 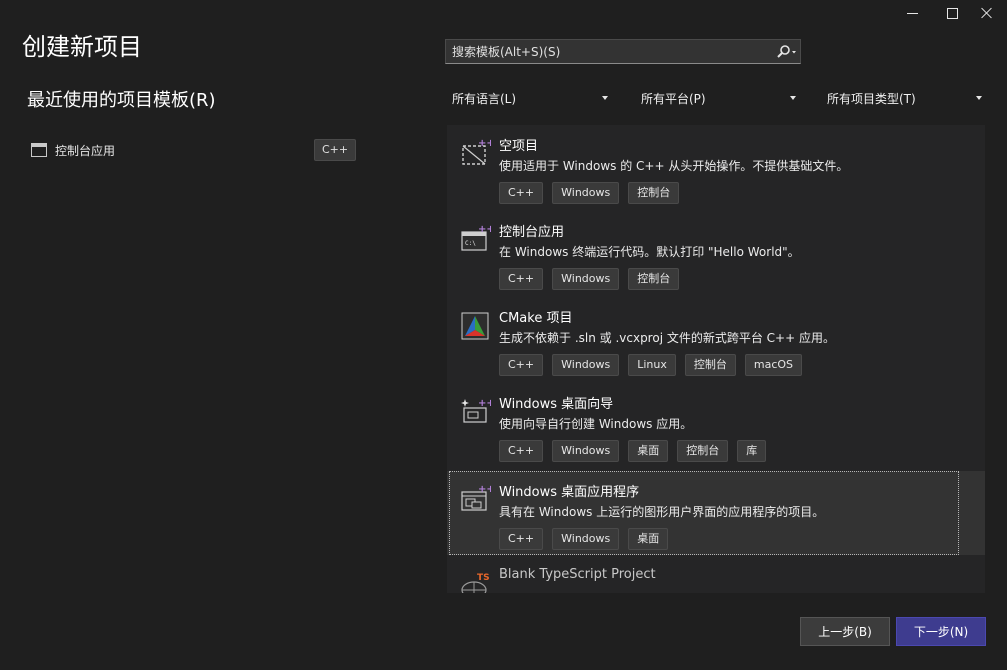 What do you see at coordinates (673, 98) in the screenshot?
I see `platform-filter-label: 所有平台(P)` at bounding box center [673, 98].